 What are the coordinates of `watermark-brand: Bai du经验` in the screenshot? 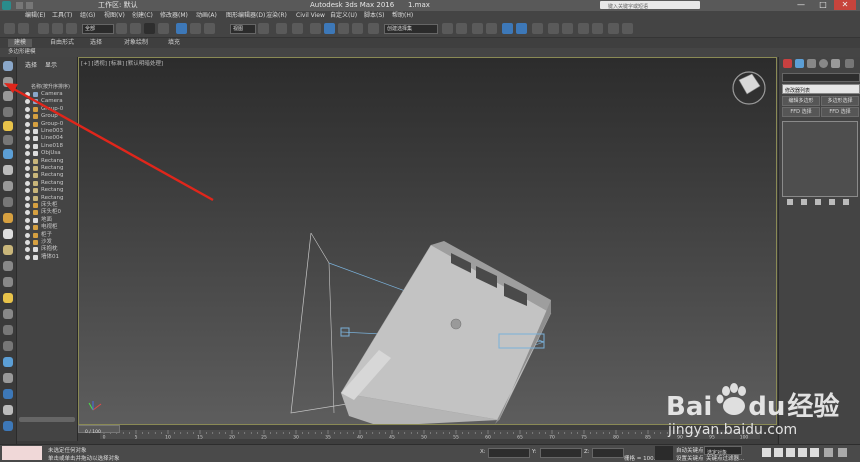 It's located at (752, 404).